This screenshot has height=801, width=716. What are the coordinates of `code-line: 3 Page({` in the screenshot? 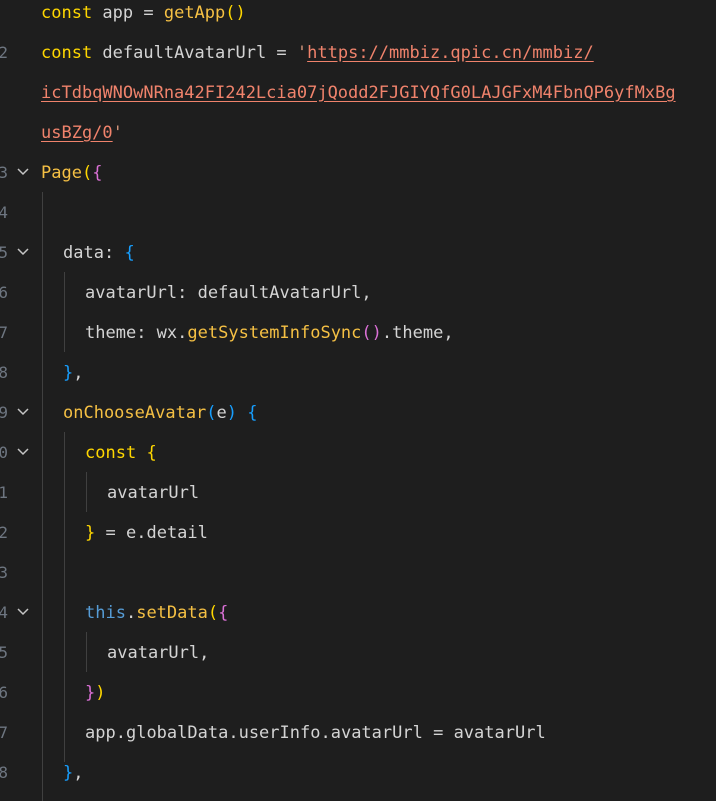 It's located at (358, 180).